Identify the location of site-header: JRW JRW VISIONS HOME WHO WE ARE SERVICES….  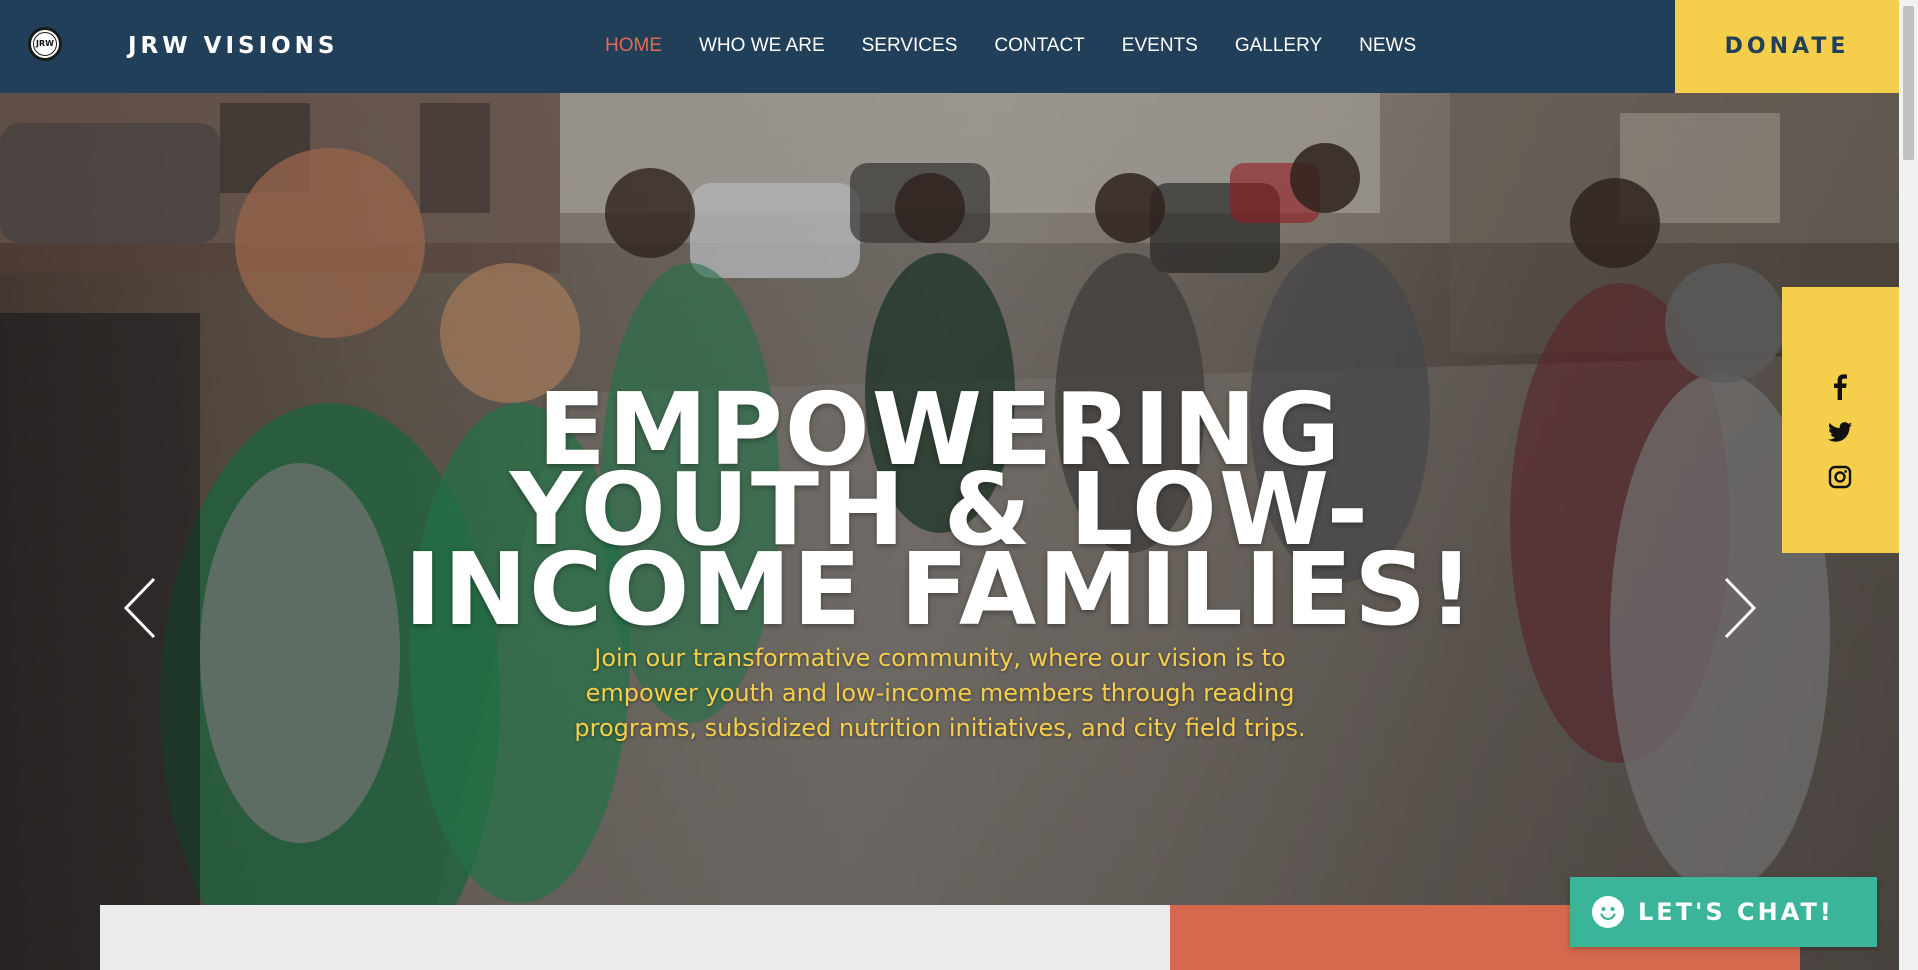
(959, 46).